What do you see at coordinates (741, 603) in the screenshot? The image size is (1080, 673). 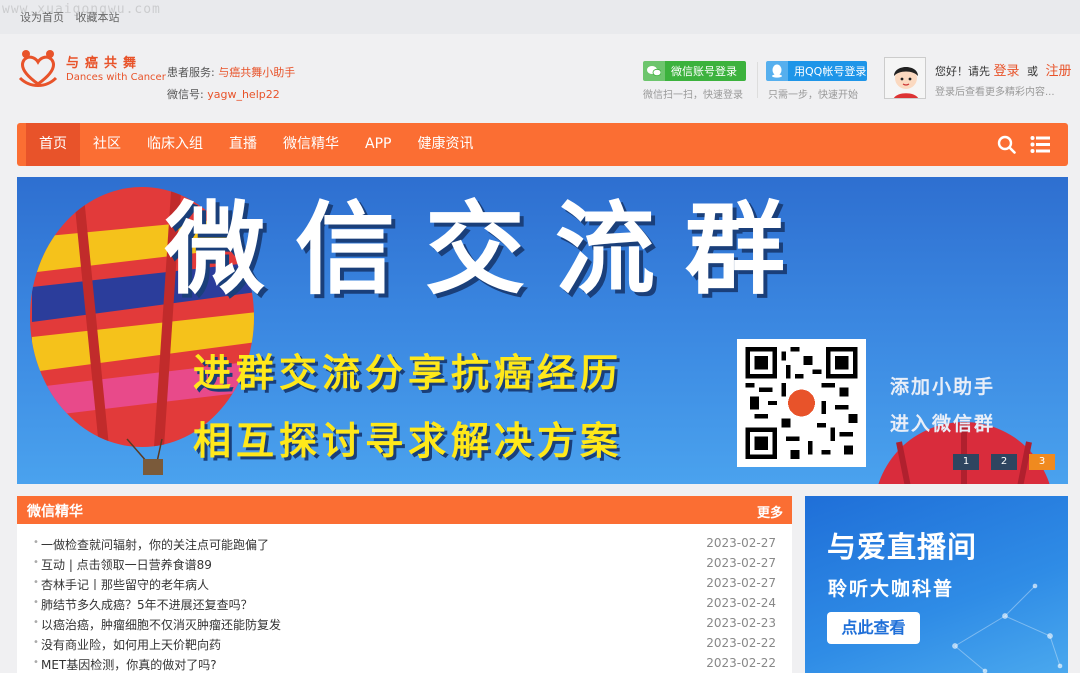 I see `news-date: 2023-02-24` at bounding box center [741, 603].